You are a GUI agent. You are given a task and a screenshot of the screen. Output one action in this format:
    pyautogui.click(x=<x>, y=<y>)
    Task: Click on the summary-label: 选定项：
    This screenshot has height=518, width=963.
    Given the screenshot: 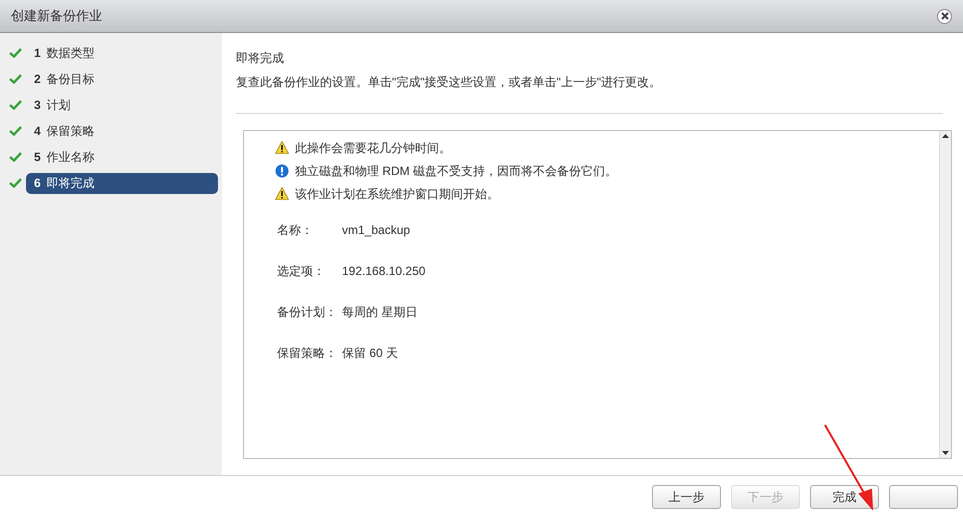 What is the action you would take?
    pyautogui.click(x=301, y=271)
    